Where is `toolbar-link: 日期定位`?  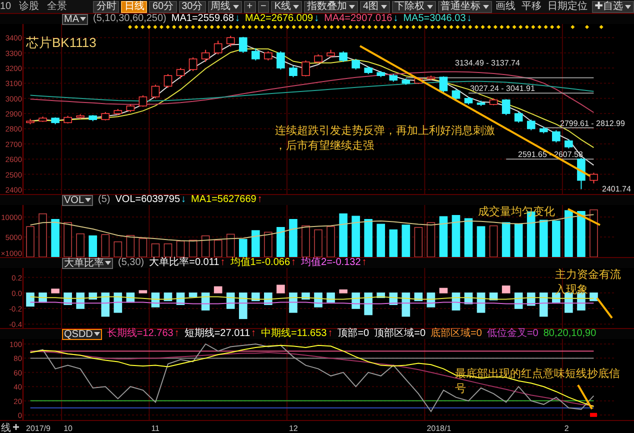 toolbar-link: 日期定位 is located at coordinates (568, 7).